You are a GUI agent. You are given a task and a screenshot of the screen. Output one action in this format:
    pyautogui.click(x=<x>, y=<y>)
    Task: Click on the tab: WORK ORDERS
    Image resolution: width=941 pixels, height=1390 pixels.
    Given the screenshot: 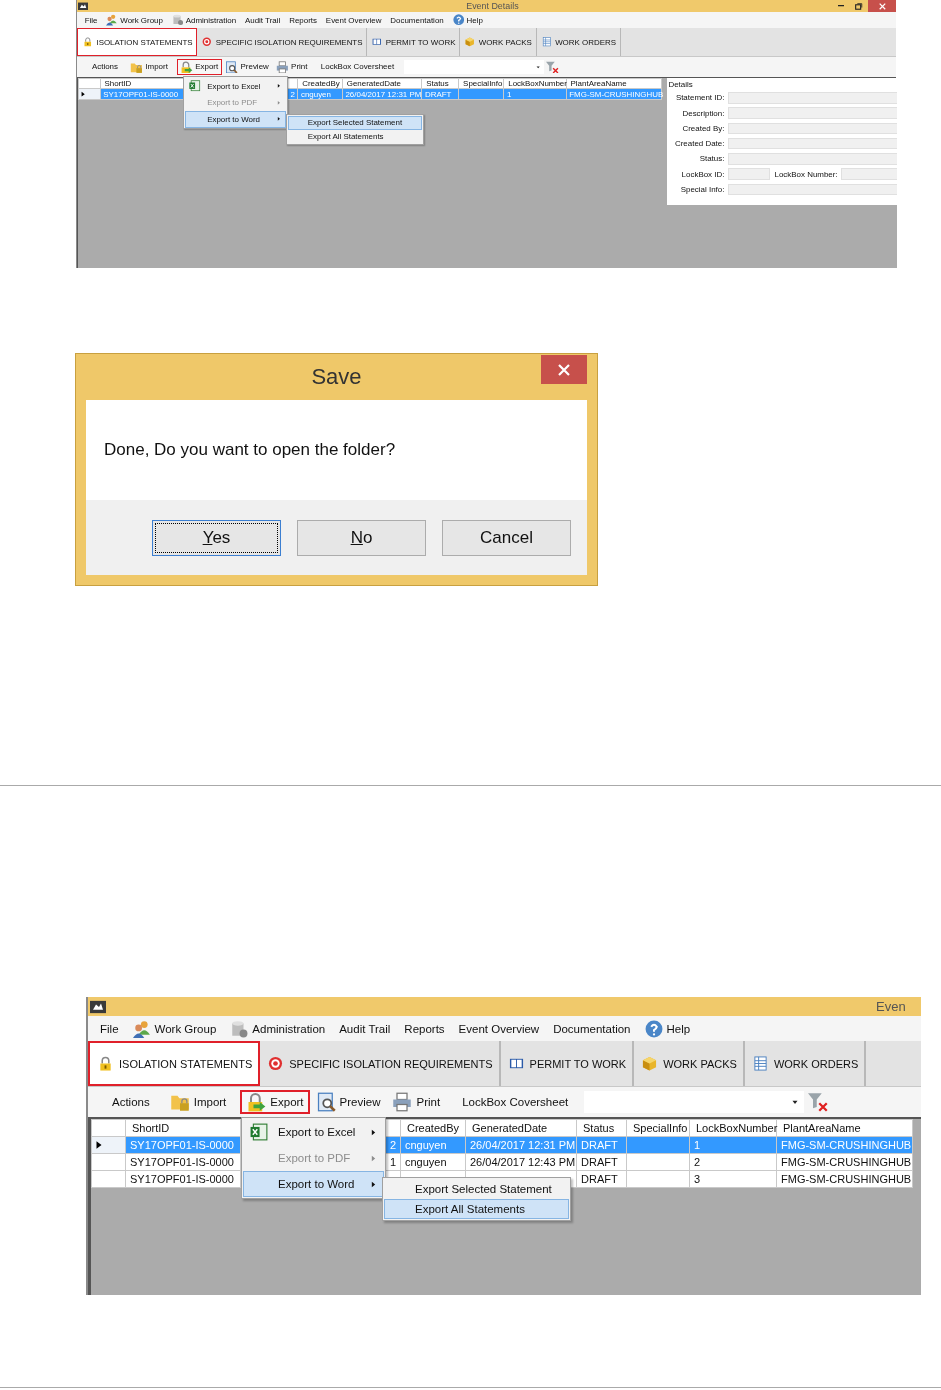 What is the action you would take?
    pyautogui.click(x=578, y=42)
    